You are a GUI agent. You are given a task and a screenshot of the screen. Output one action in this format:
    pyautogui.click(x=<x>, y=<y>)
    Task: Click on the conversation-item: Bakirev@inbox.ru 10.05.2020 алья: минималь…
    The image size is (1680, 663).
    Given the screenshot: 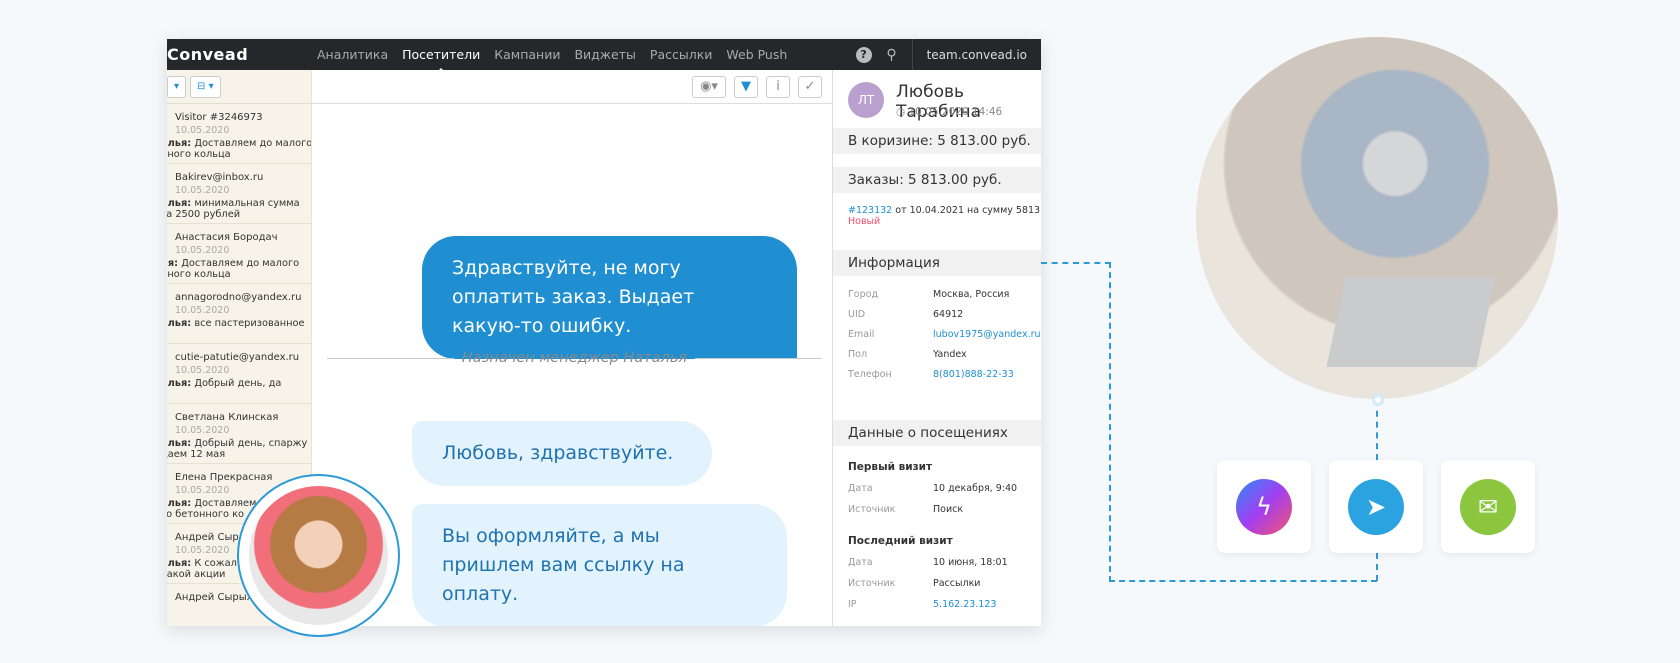 What is the action you would take?
    pyautogui.click(x=239, y=194)
    